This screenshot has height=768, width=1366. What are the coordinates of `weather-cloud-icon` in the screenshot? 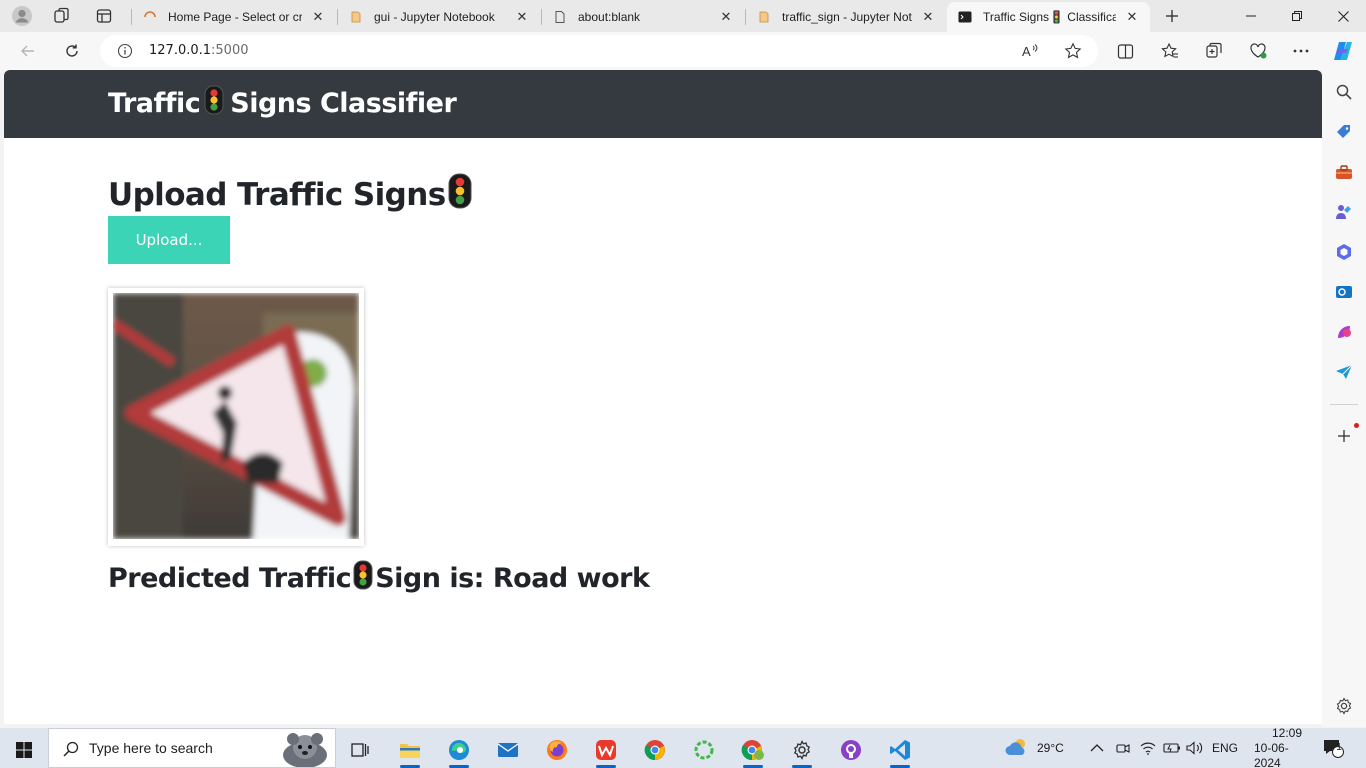 It's located at (1018, 748).